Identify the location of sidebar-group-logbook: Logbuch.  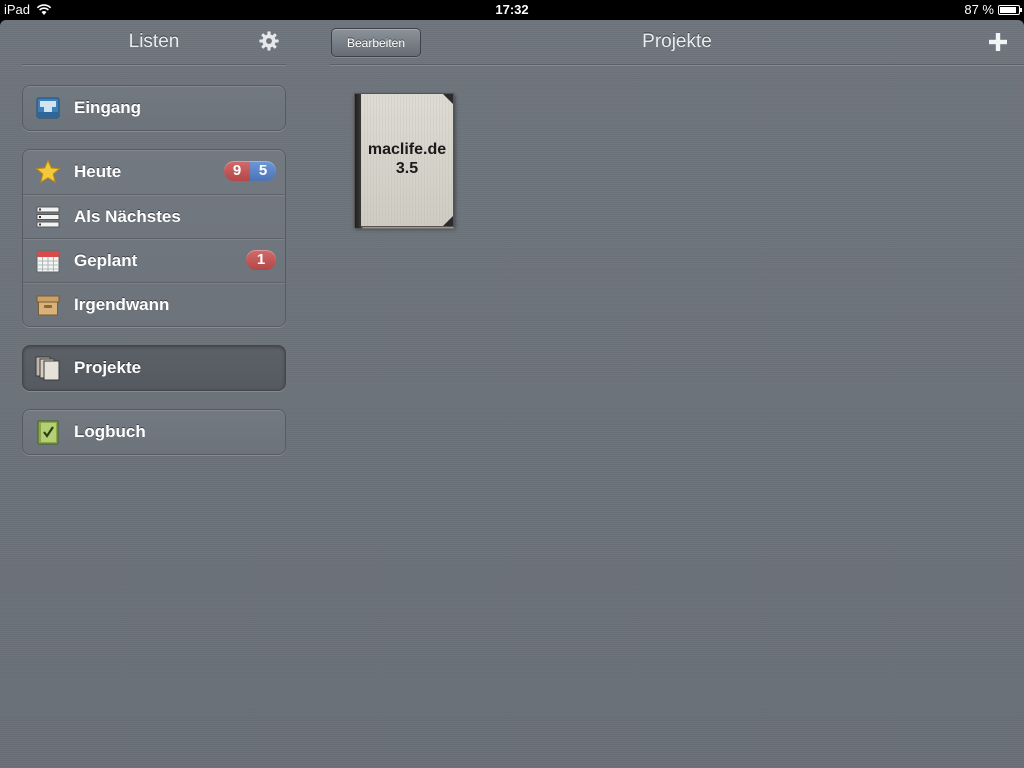
(154, 432).